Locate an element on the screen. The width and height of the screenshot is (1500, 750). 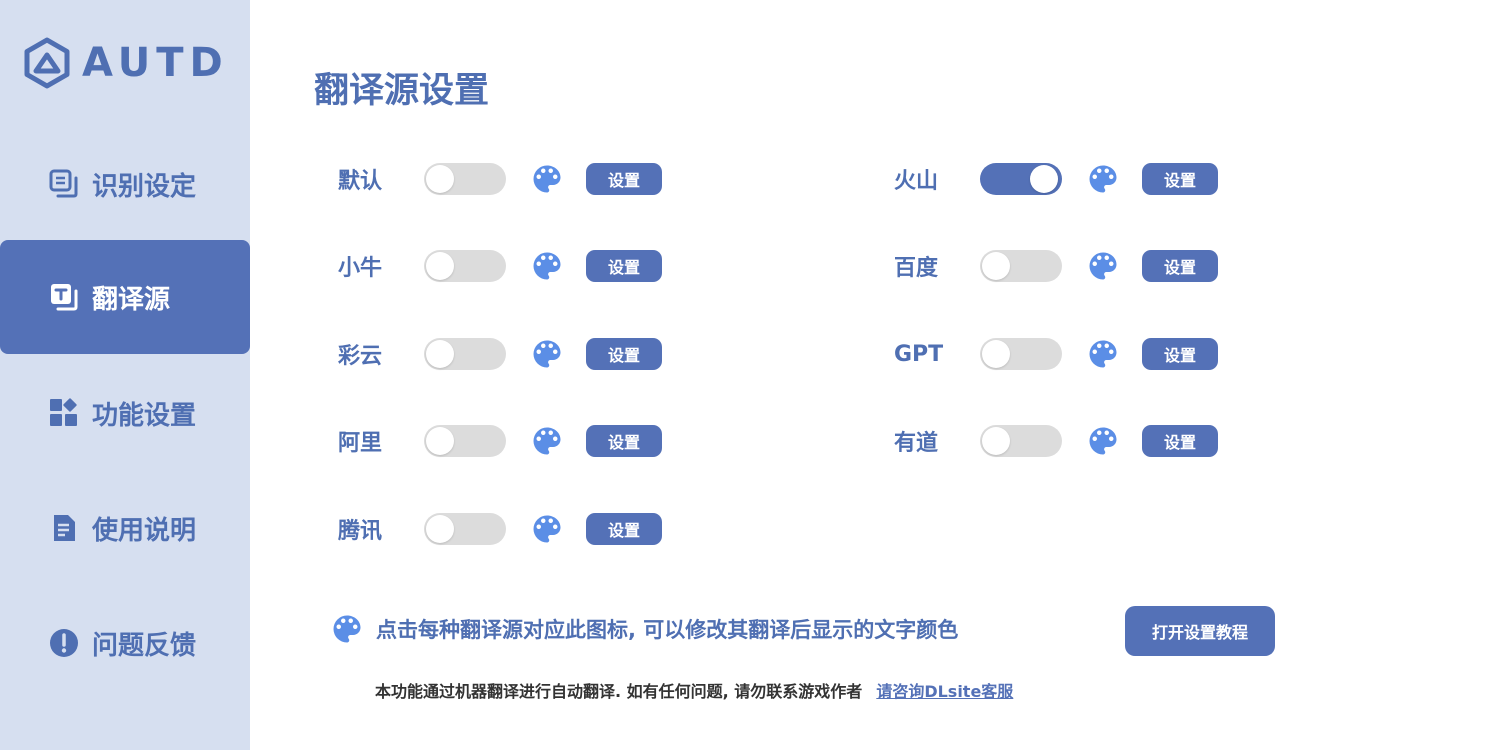
sidebar-item-label: 使用说明 is located at coordinates (144, 530).